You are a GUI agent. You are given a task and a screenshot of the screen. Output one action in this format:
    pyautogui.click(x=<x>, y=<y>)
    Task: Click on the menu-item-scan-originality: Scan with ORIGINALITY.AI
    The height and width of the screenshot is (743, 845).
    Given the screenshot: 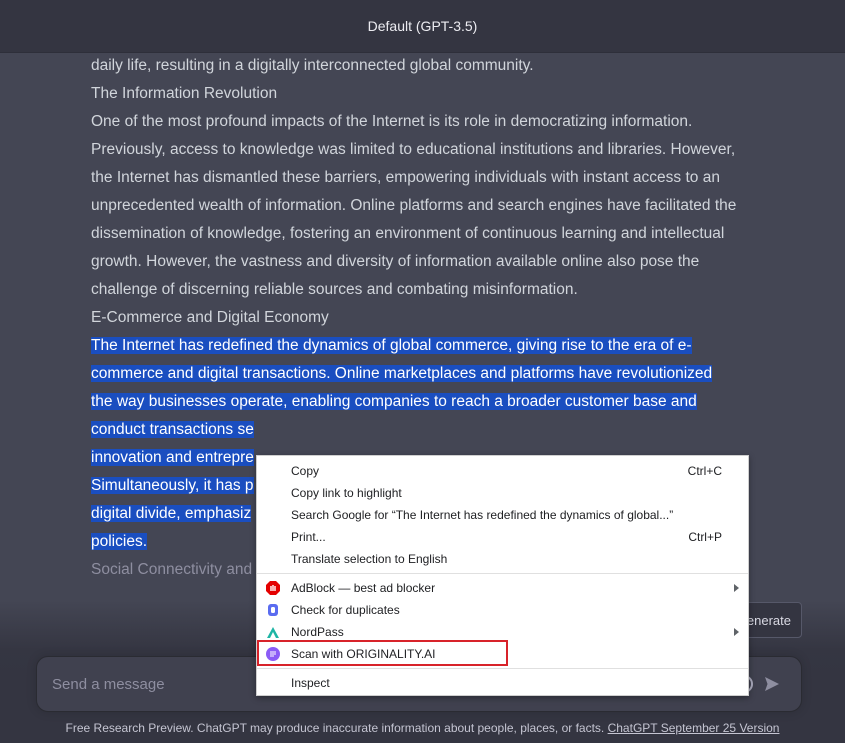 What is the action you would take?
    pyautogui.click(x=502, y=654)
    